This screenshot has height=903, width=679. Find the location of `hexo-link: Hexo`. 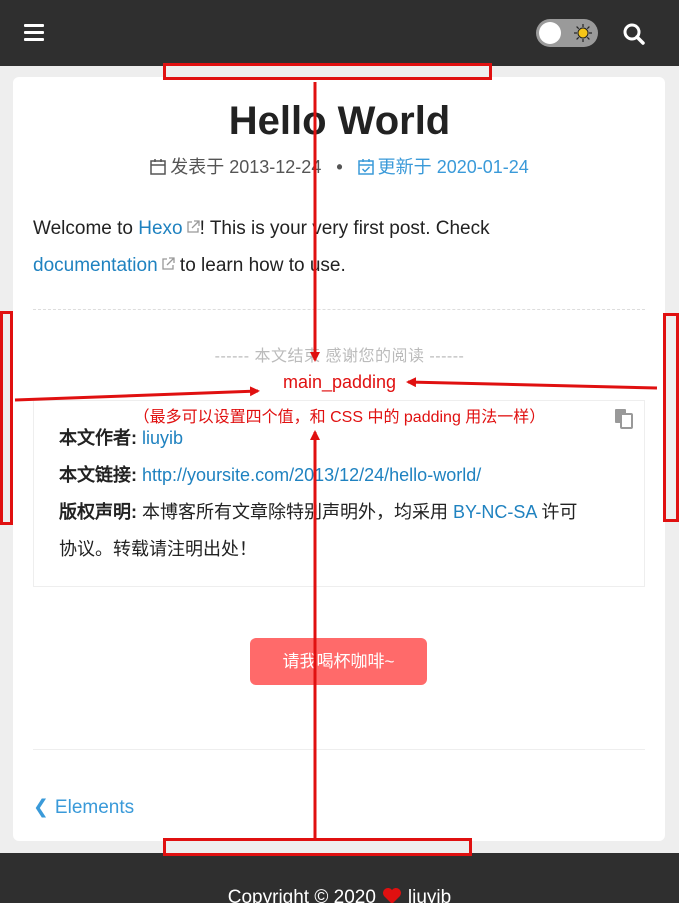

hexo-link: Hexo is located at coordinates (160, 228).